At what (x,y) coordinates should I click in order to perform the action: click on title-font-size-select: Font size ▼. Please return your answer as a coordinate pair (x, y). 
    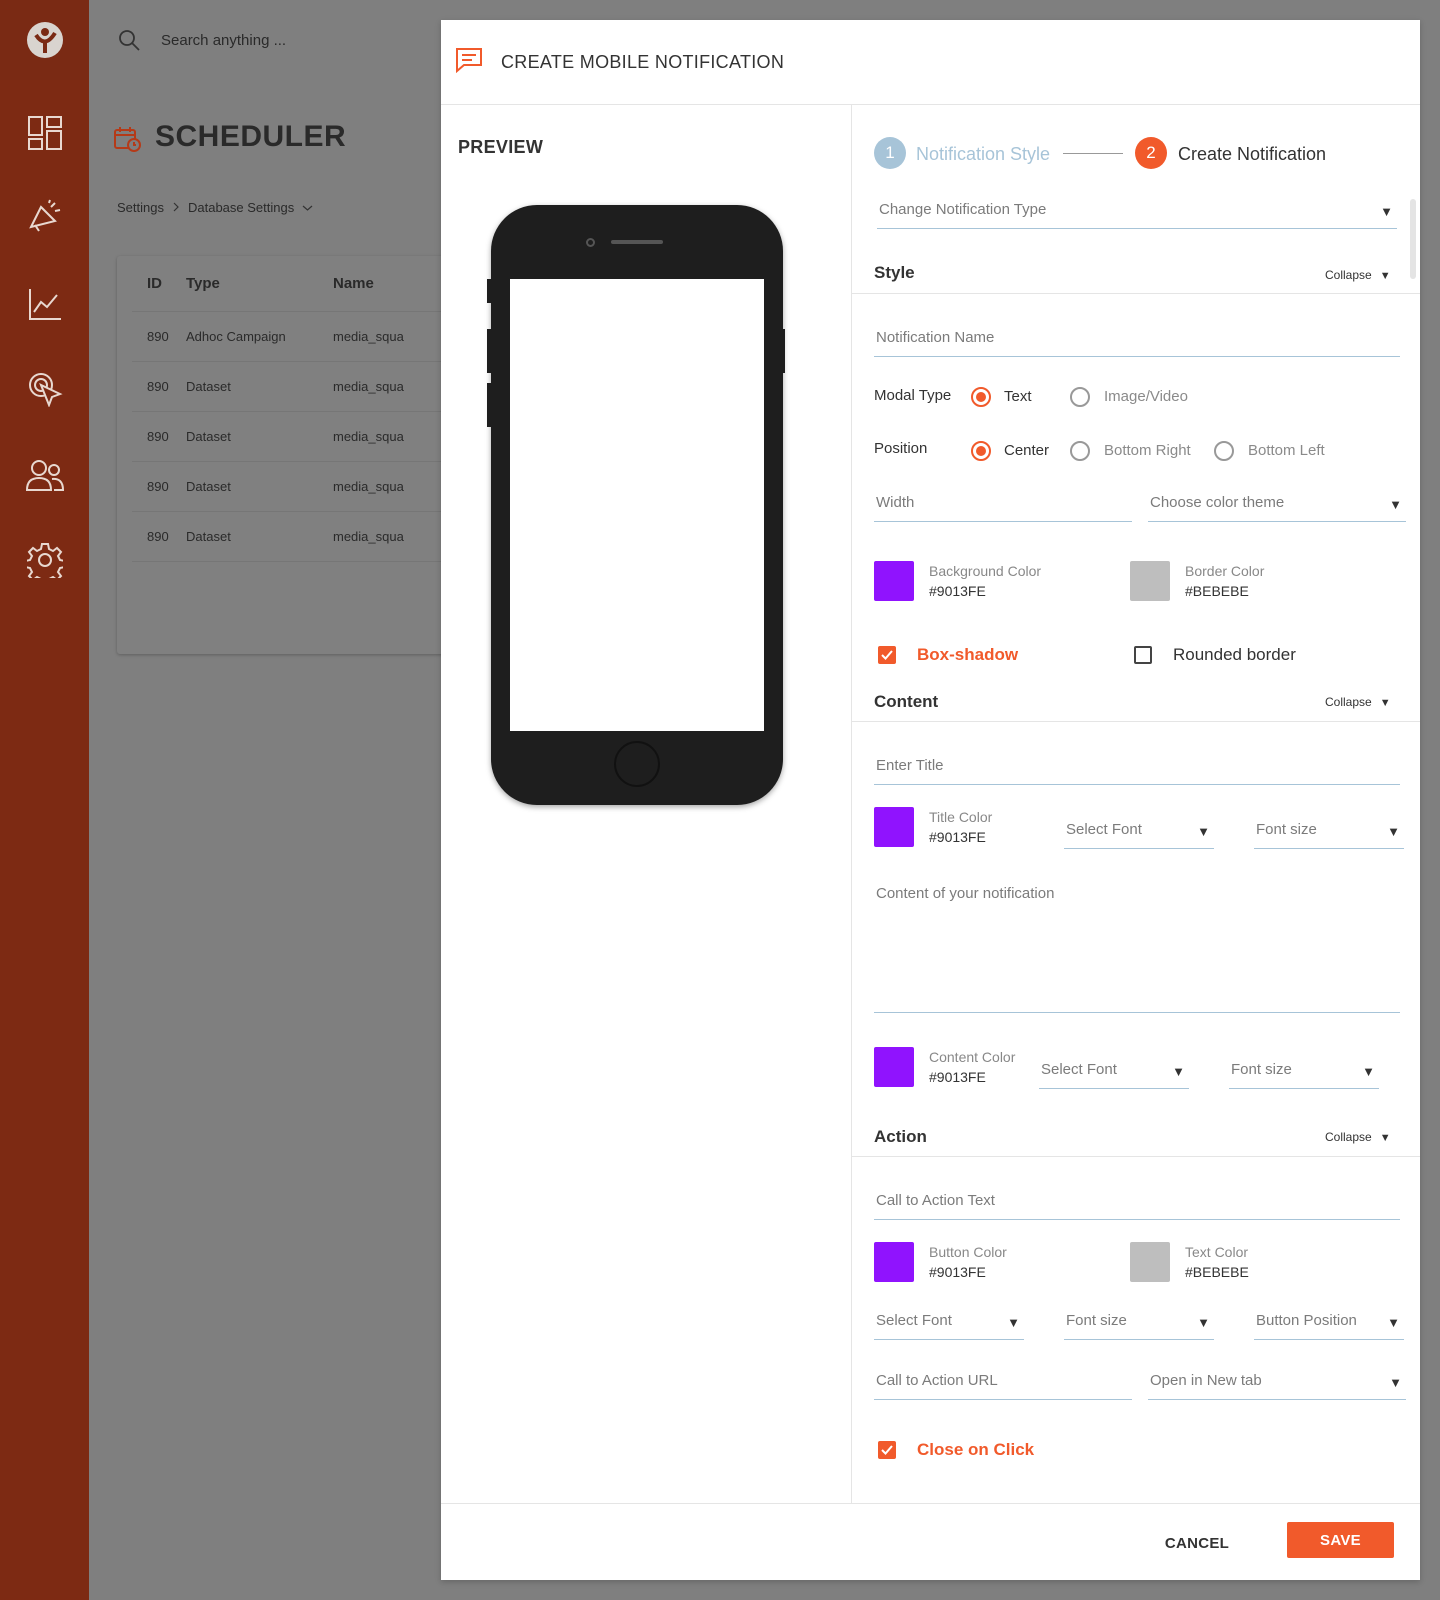
    Looking at the image, I should click on (1329, 834).